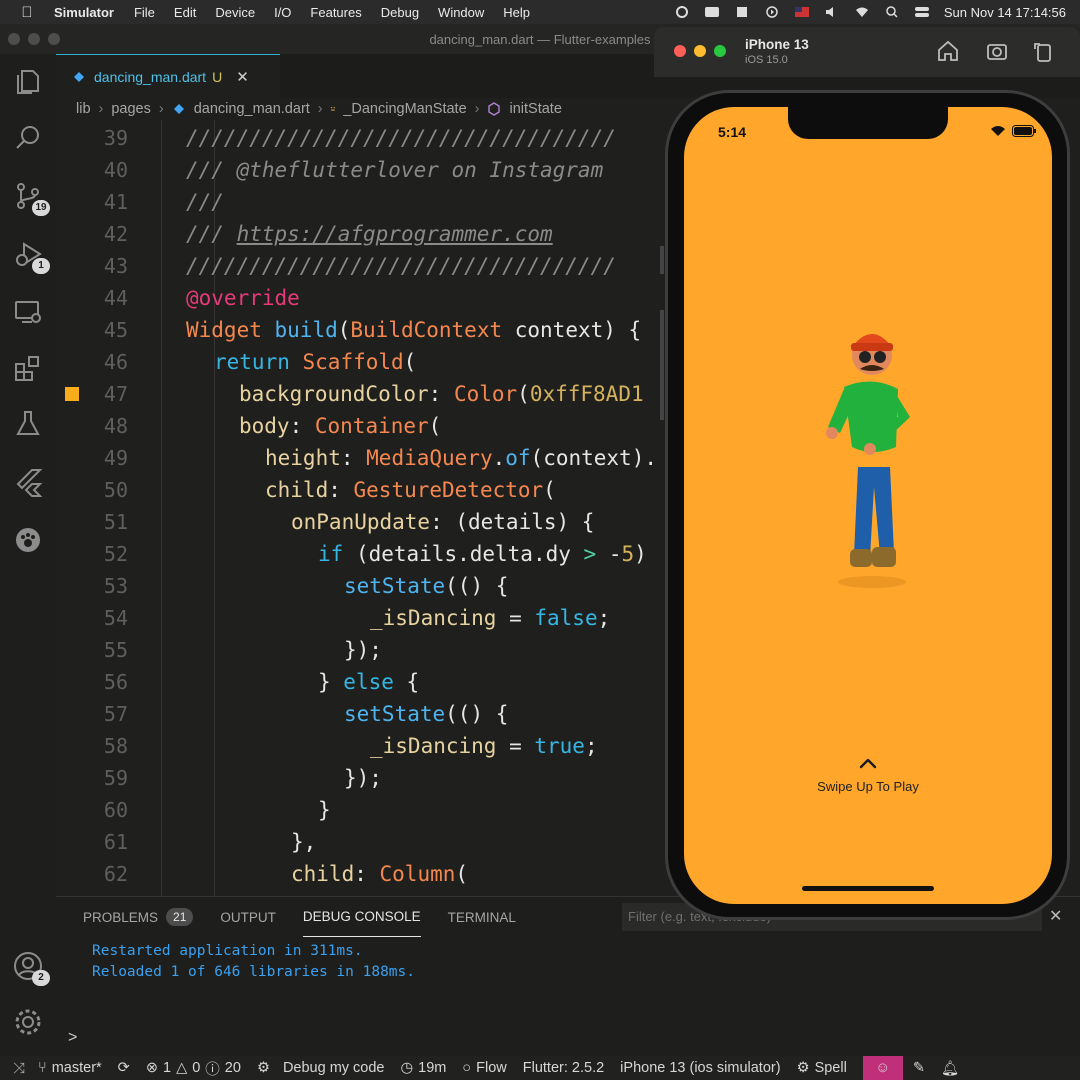  I want to click on source-control-icon: 19, so click(31, 198).